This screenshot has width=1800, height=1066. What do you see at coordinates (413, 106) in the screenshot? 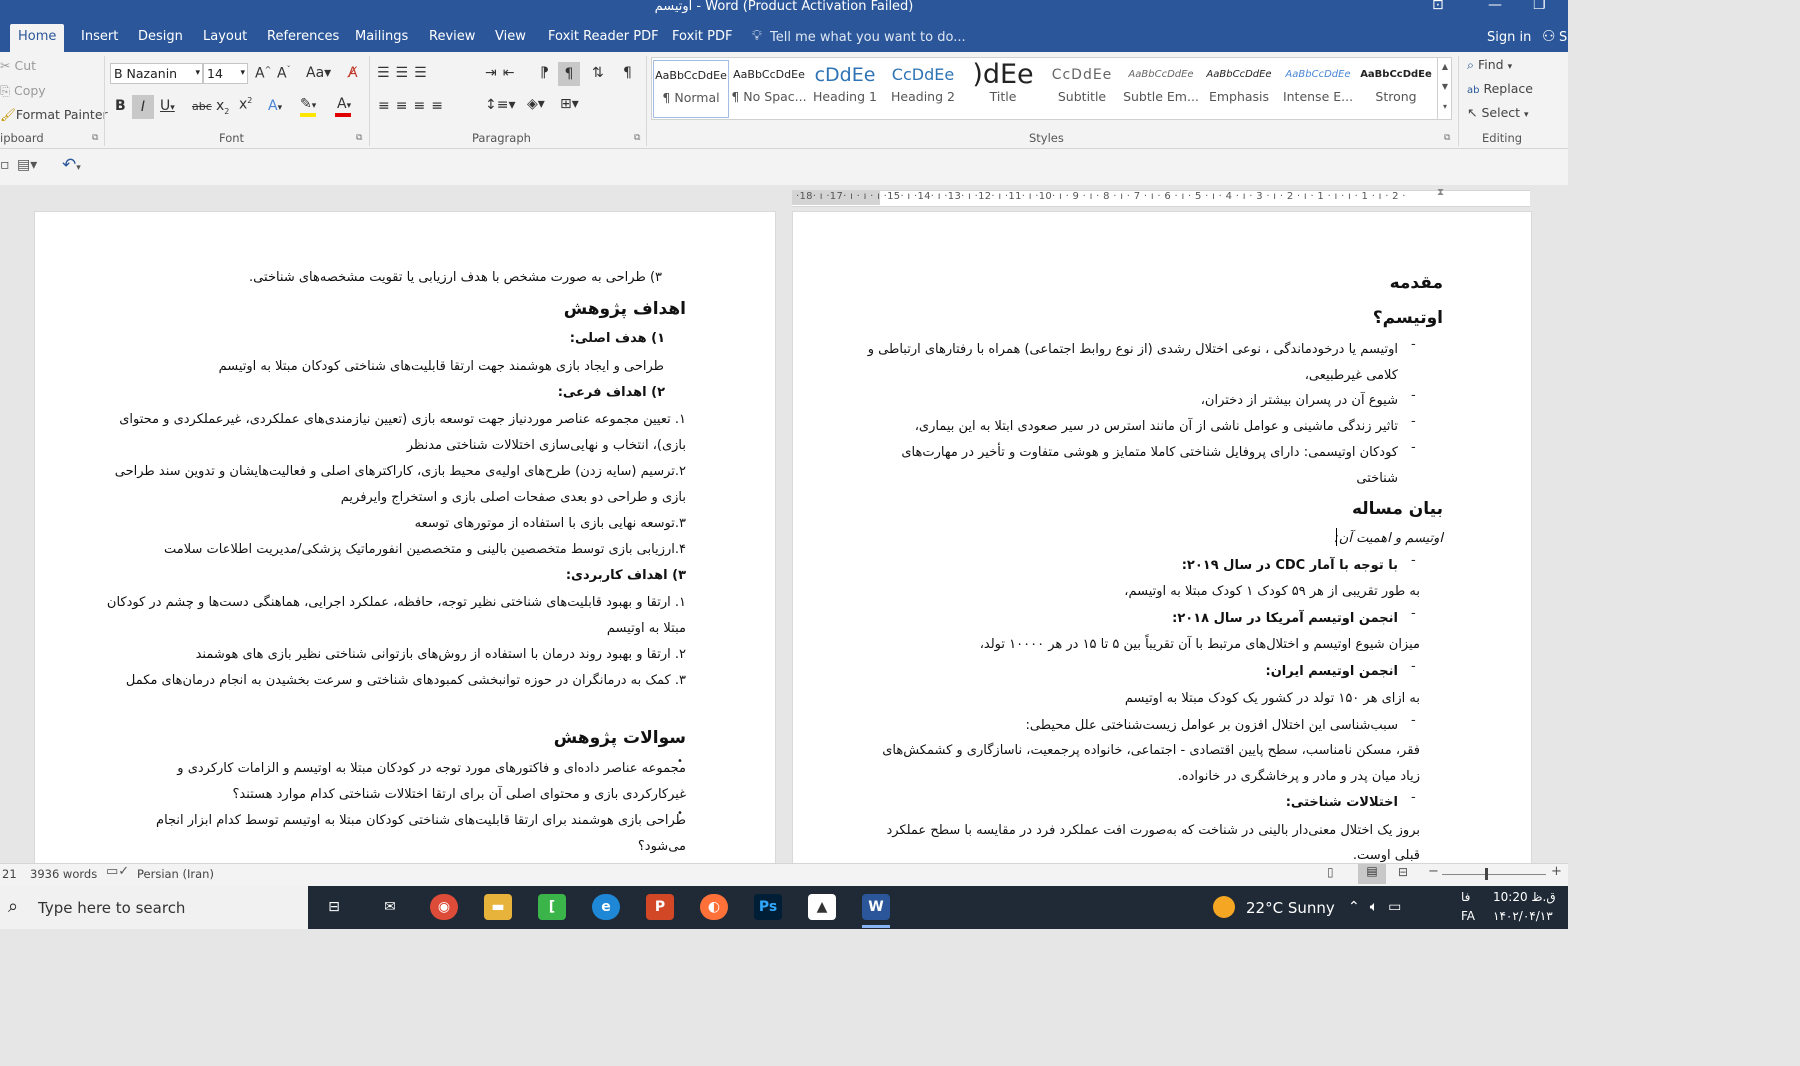
I see `align-icons: ≡≡≡≡` at bounding box center [413, 106].